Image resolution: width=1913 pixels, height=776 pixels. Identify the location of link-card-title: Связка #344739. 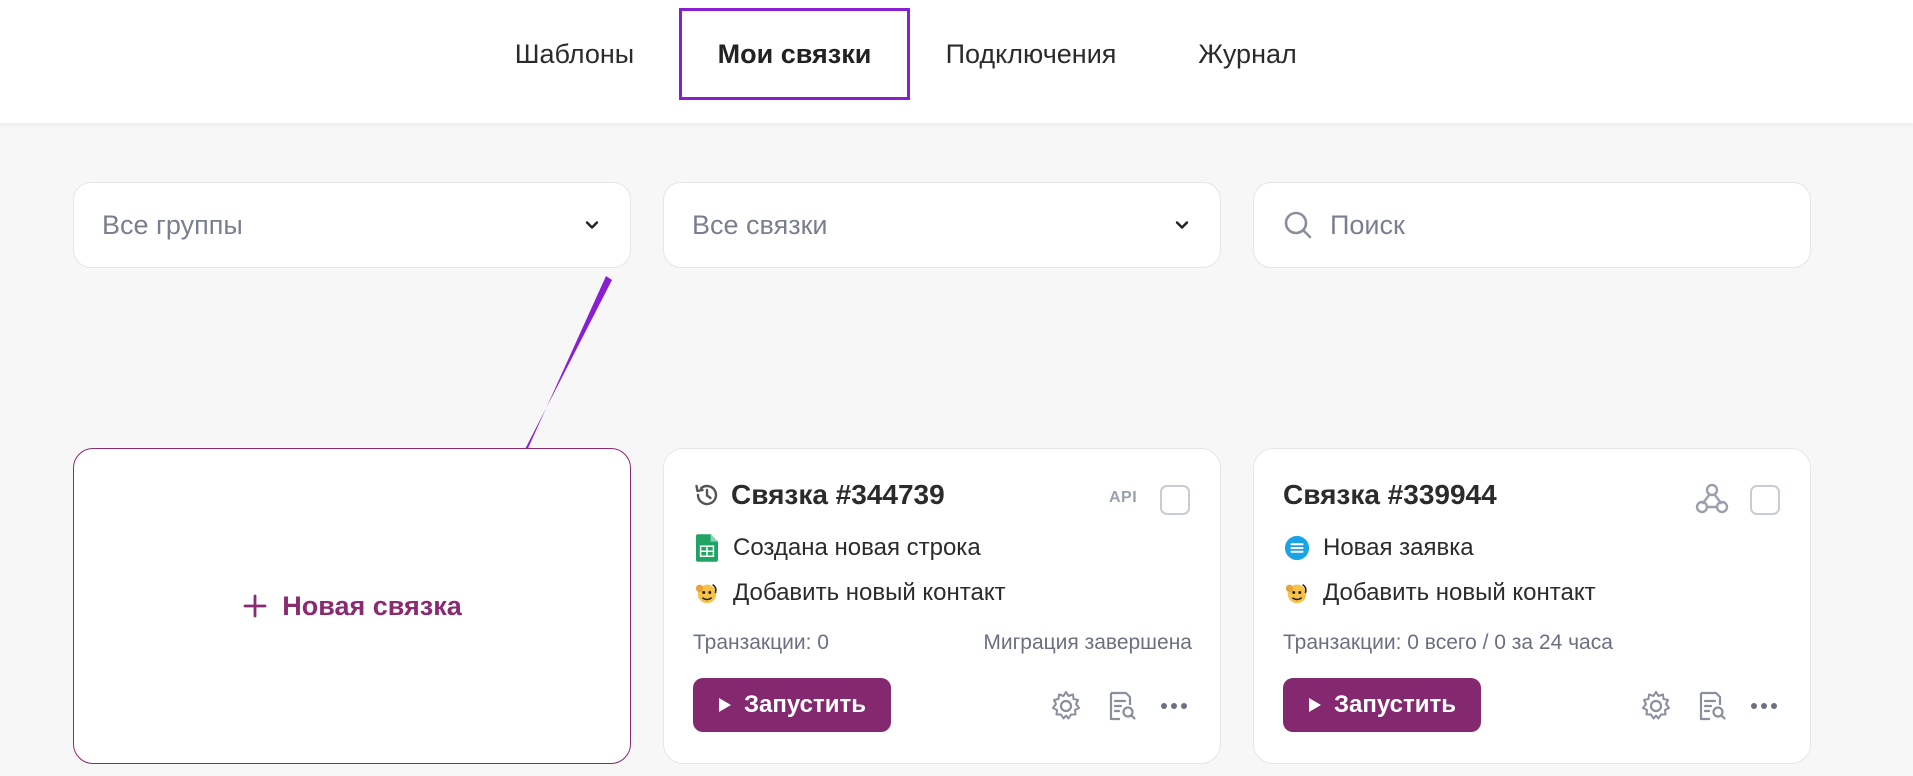
(819, 495).